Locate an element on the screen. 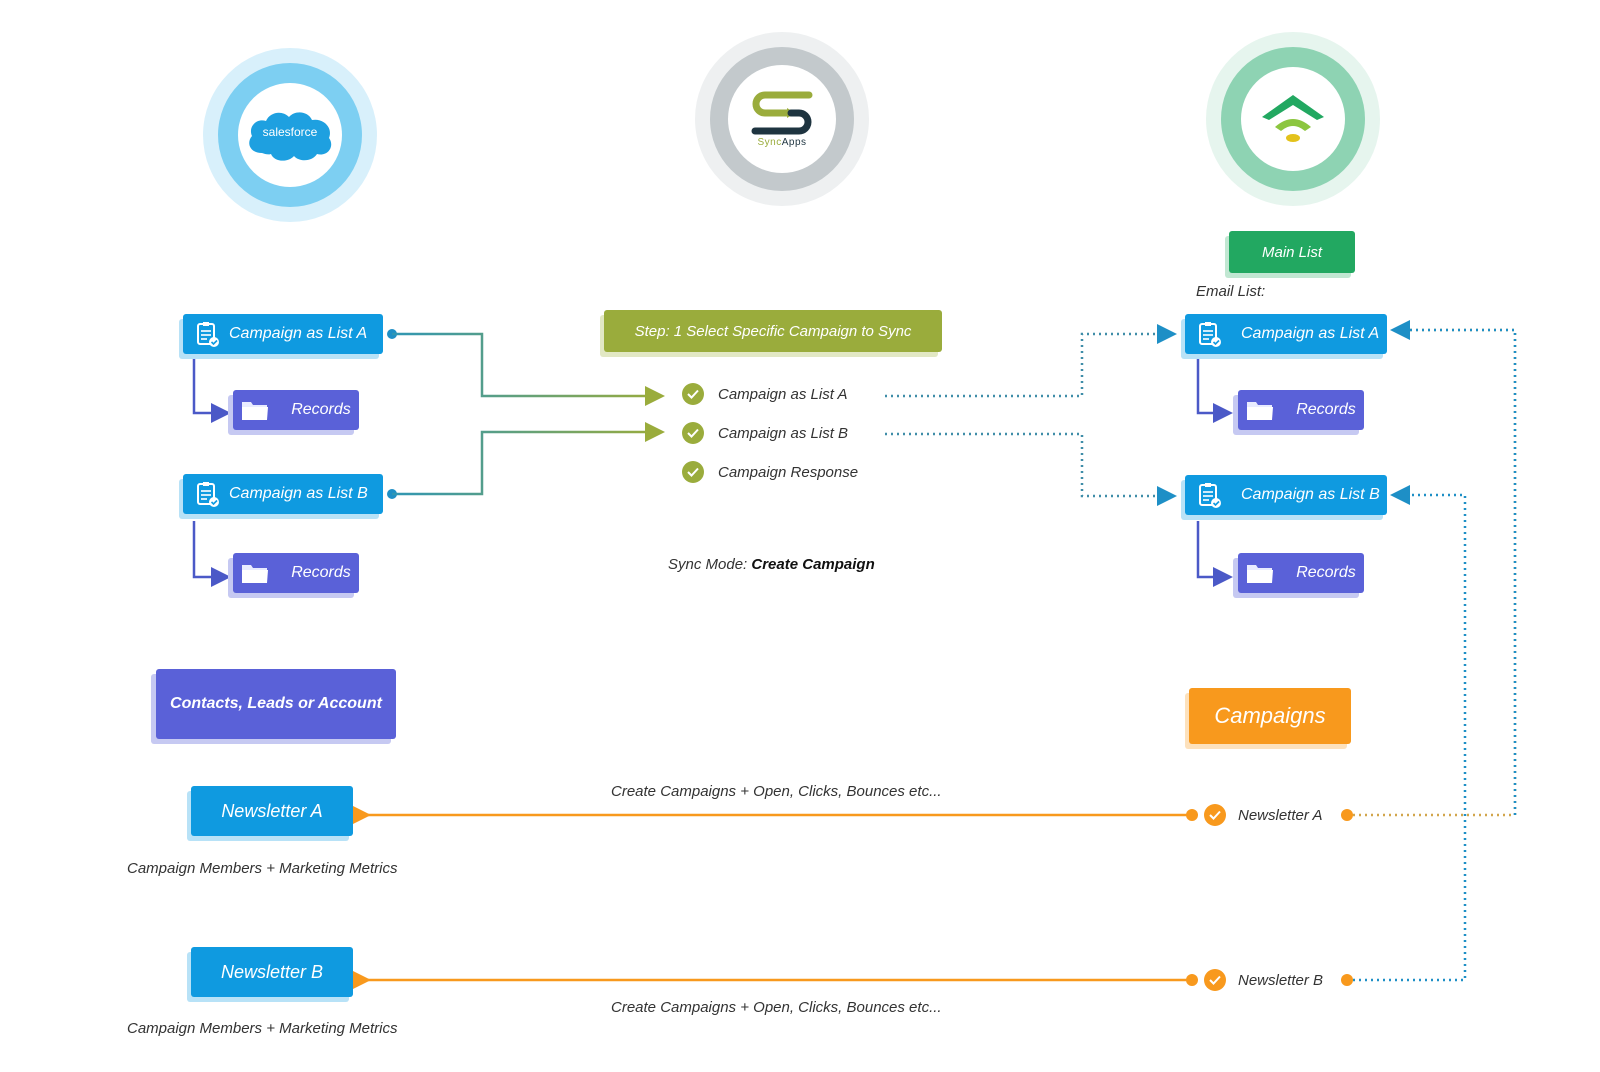 This screenshot has height=1072, width=1600. left-campaign-list-b: Campaign as List B is located at coordinates (283, 494).